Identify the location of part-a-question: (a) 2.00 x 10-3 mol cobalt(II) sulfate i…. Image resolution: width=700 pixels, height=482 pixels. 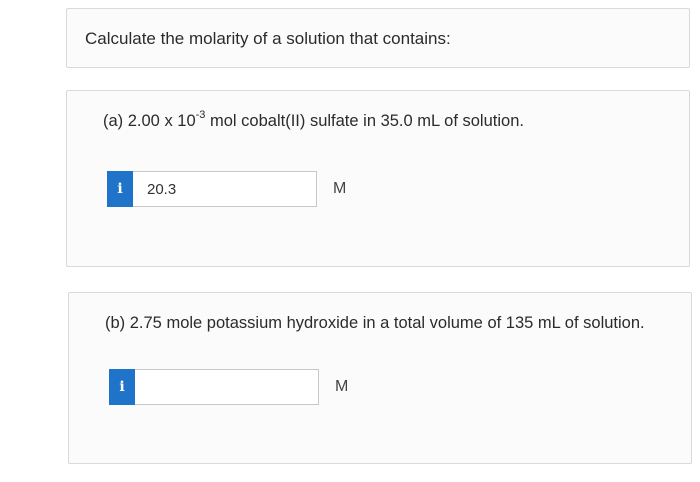
(313, 119).